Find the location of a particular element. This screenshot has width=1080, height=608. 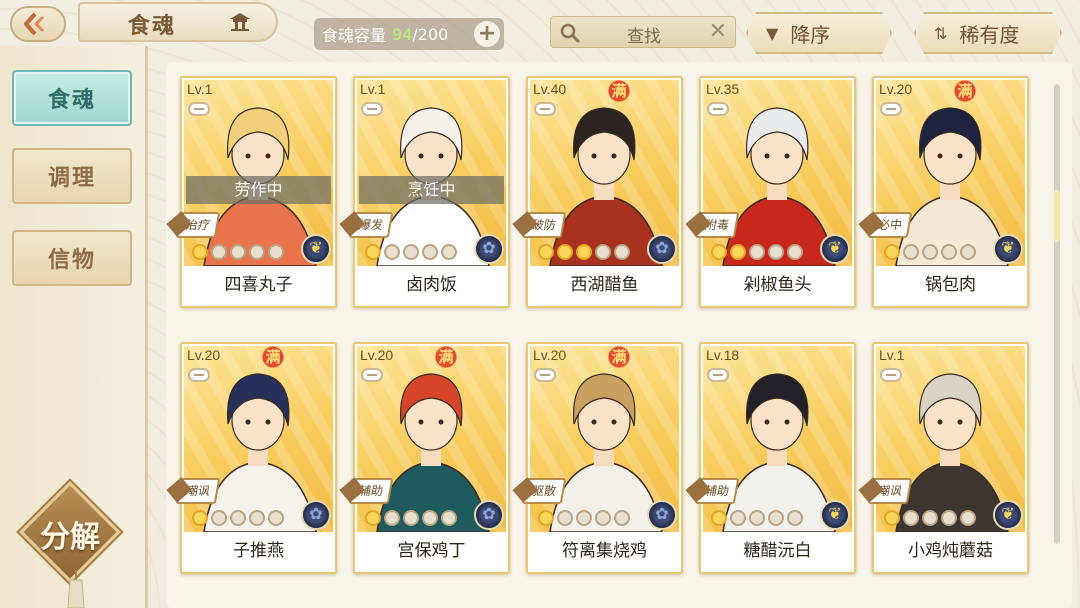

food-soul-card: Lv.35 附毒剁椒鱼头 is located at coordinates (775, 192).